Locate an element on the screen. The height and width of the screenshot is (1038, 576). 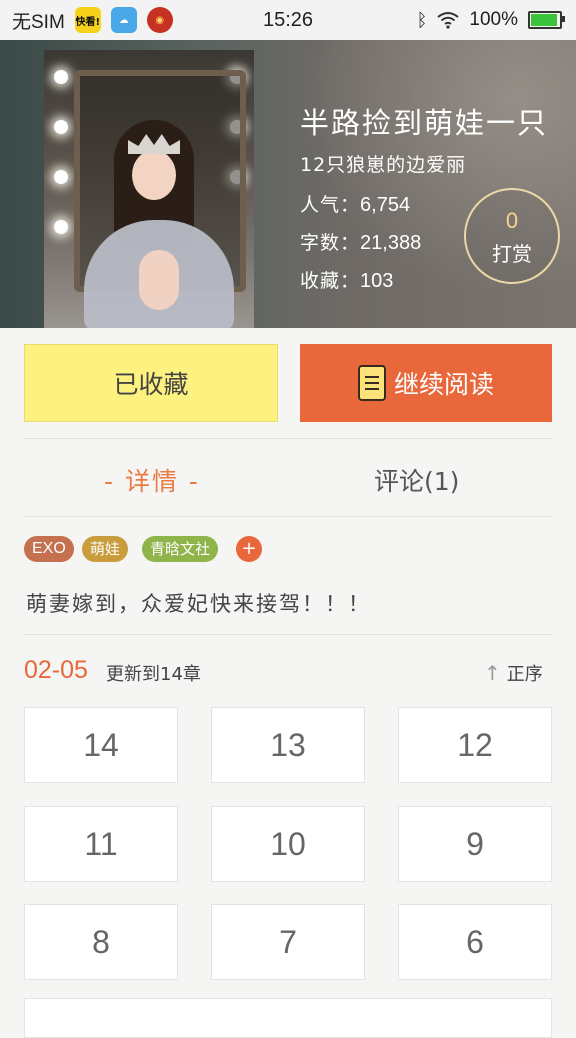
stat-popularity: 人气：6,754 is located at coordinates (355, 203).